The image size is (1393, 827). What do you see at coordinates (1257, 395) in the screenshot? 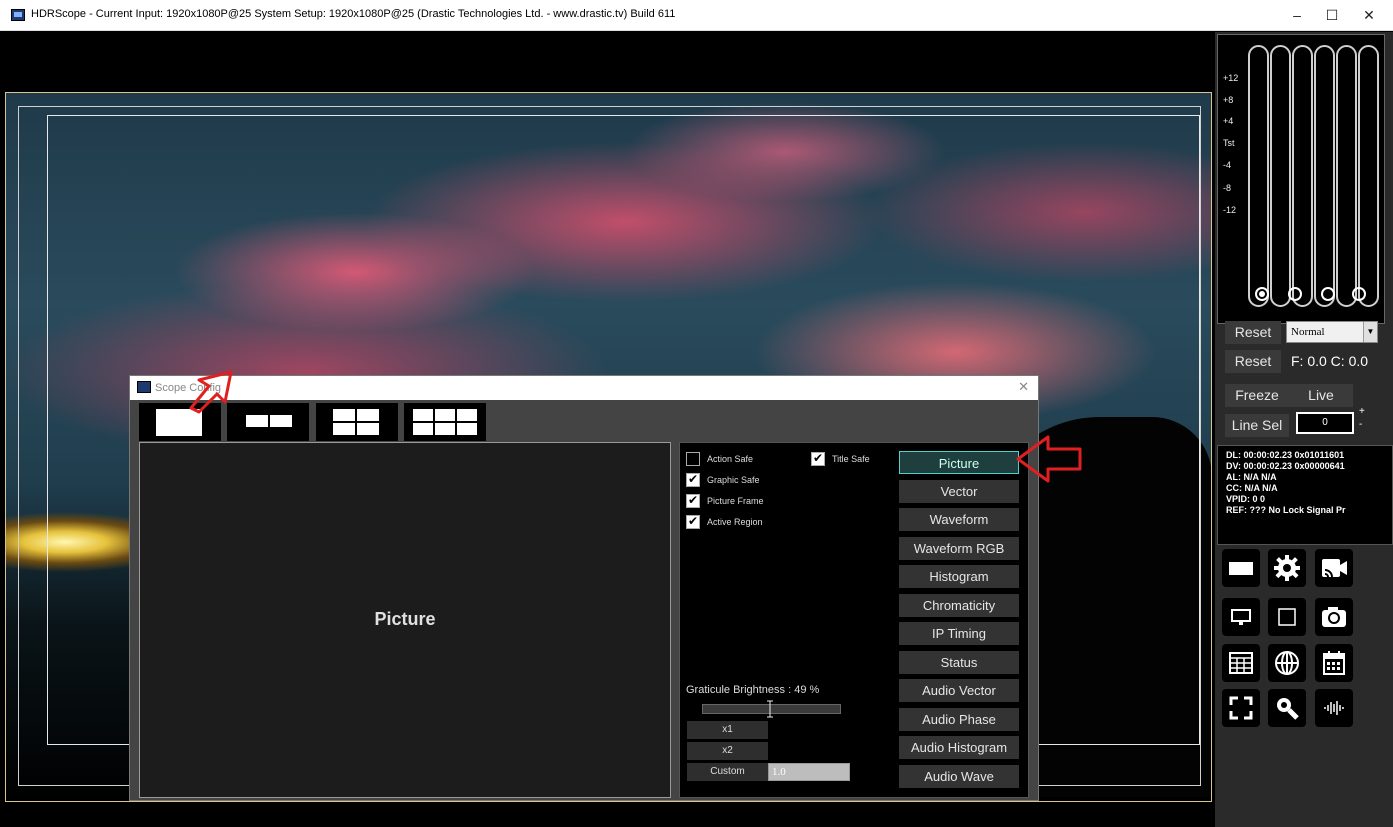
I see `freeze-button: Freeze` at bounding box center [1257, 395].